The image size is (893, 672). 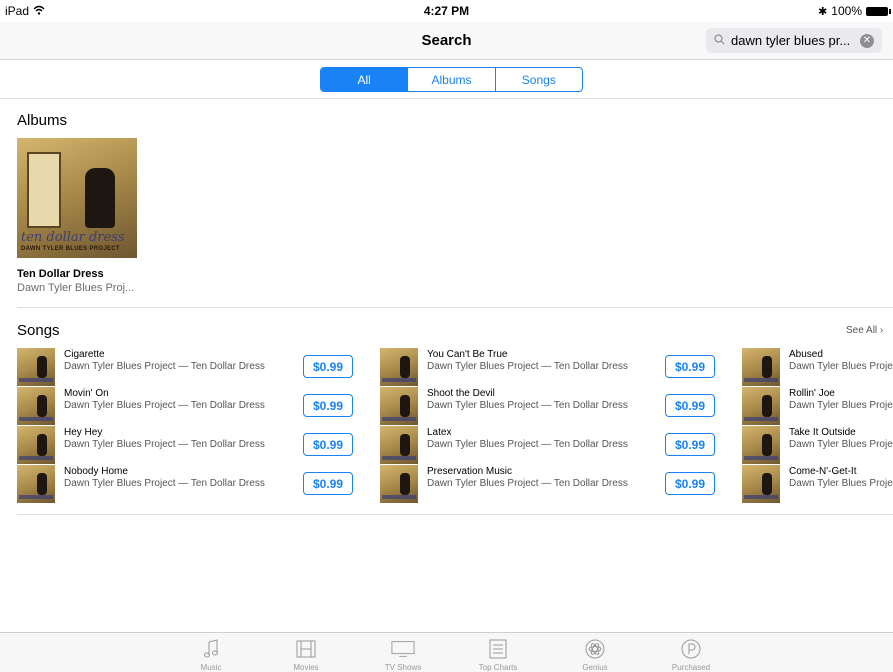 I want to click on song-row: Abused Dawn Tyler Blues Proje, so click(x=817, y=367).